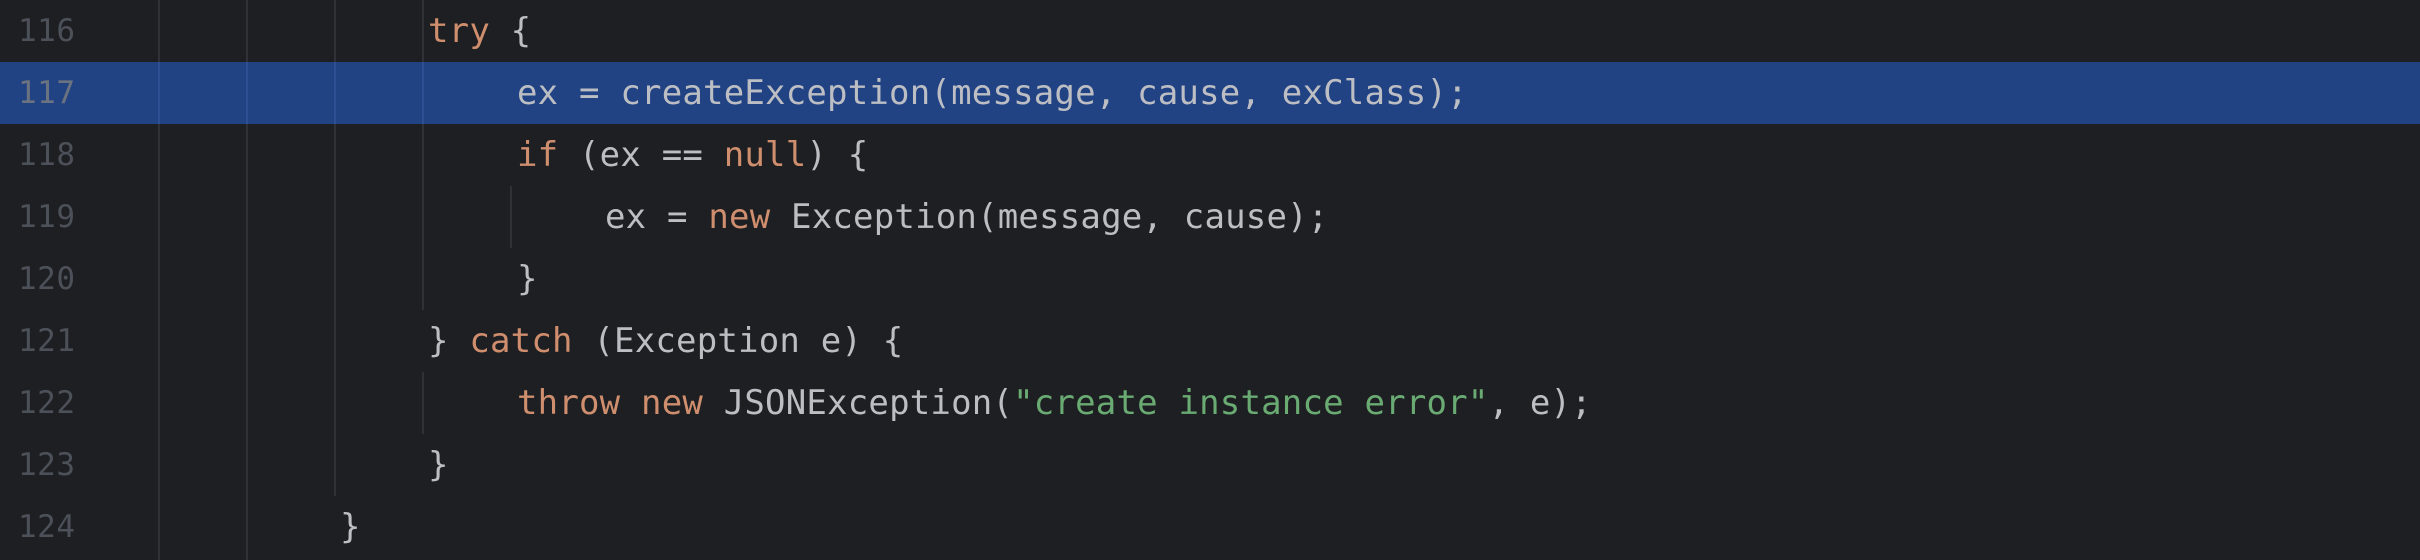  What do you see at coordinates (511, 31) in the screenshot?
I see `code-token: {` at bounding box center [511, 31].